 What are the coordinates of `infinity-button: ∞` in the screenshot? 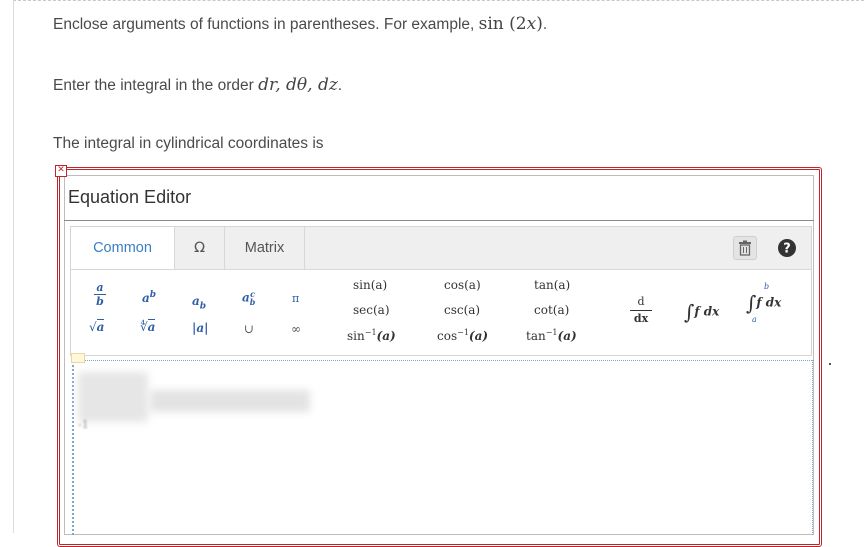 It's located at (296, 329).